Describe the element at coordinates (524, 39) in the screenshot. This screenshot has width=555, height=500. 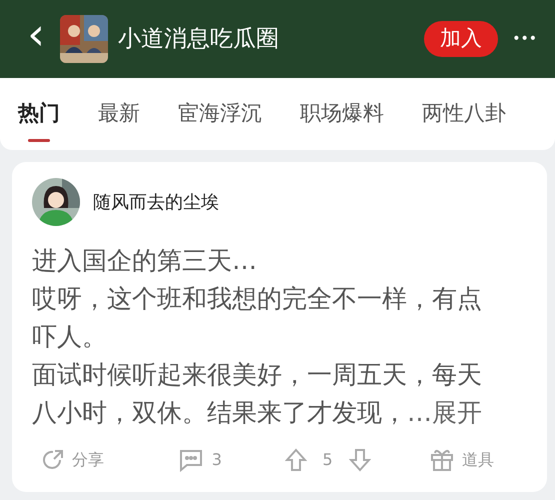
I see `more-button: •••` at that location.